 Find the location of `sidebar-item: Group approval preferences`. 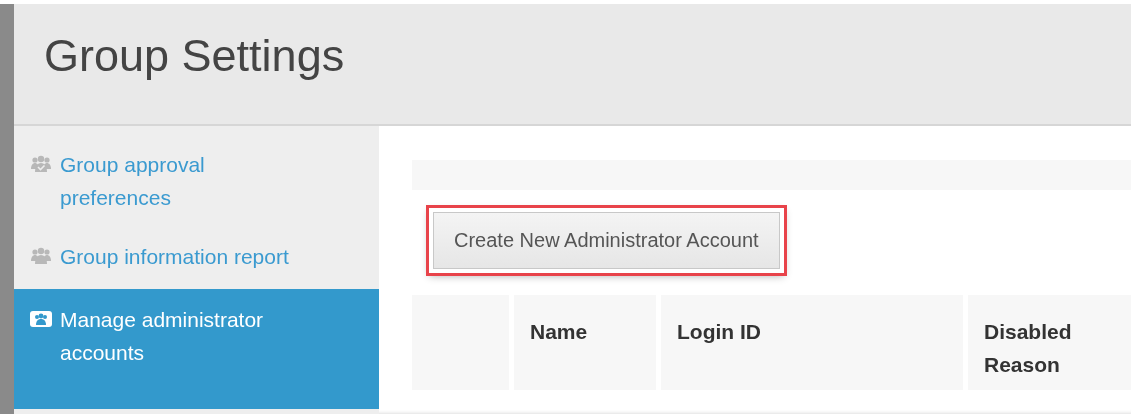

sidebar-item: Group approval preferences is located at coordinates (196, 181).